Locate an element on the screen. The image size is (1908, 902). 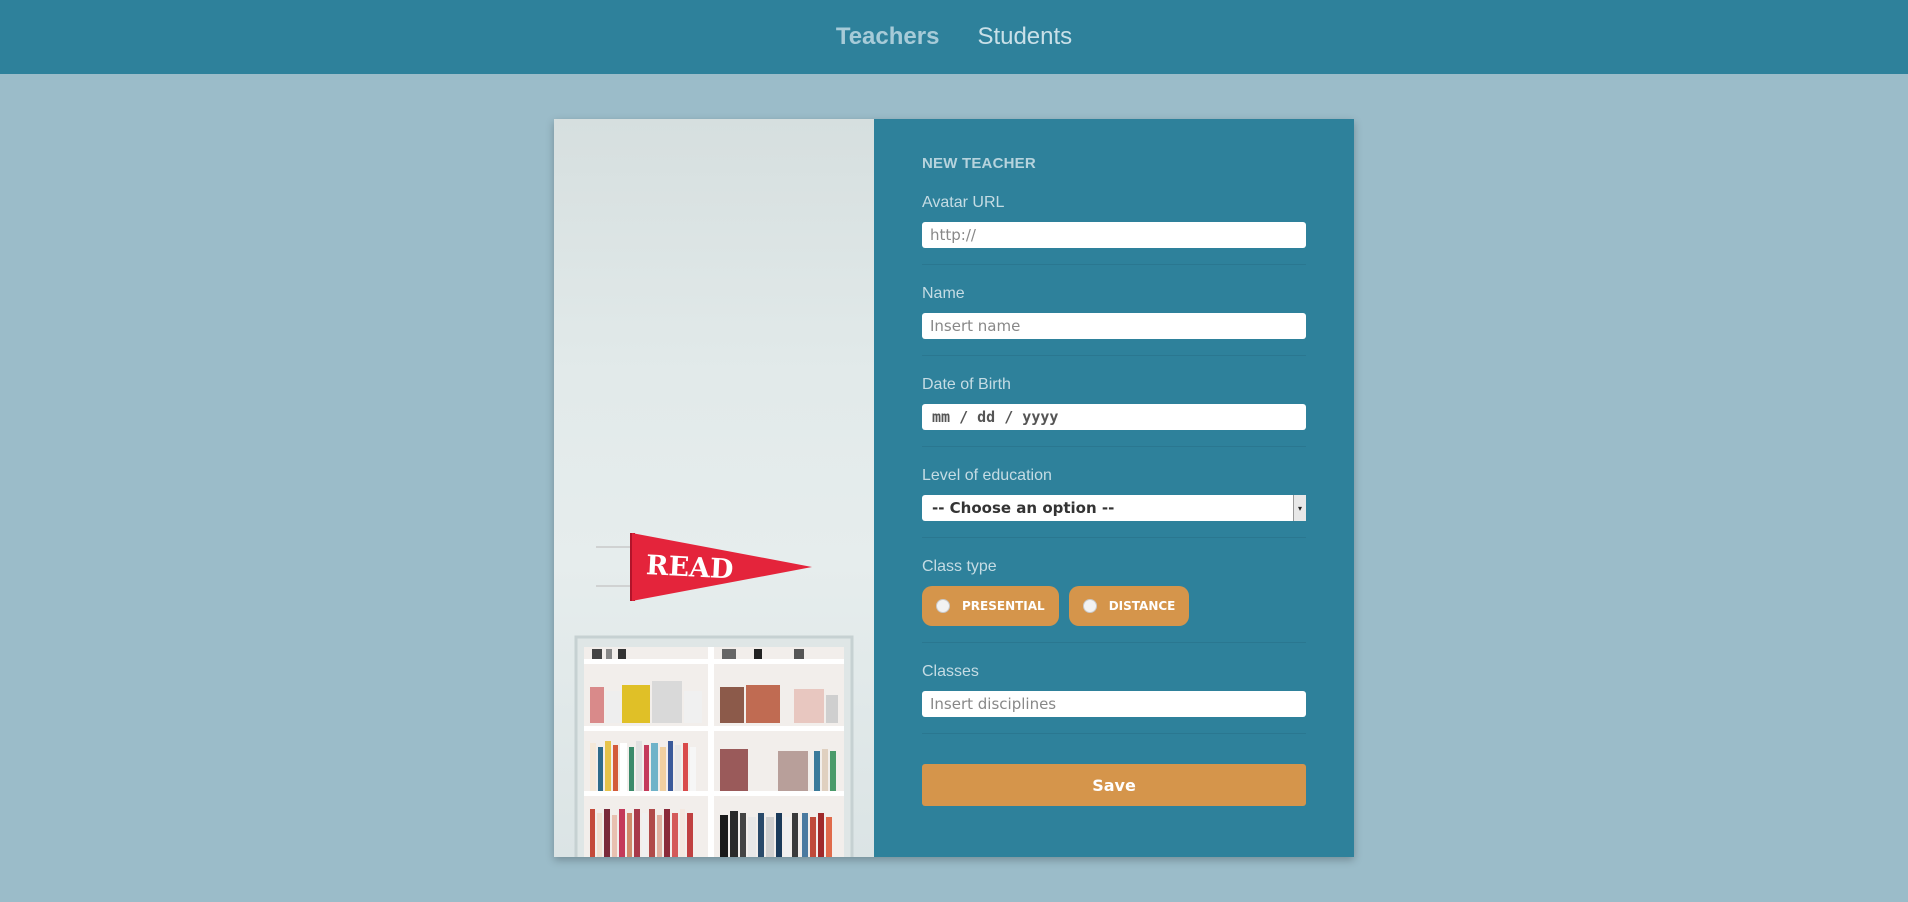
pennant-text: READ is located at coordinates (689, 568).